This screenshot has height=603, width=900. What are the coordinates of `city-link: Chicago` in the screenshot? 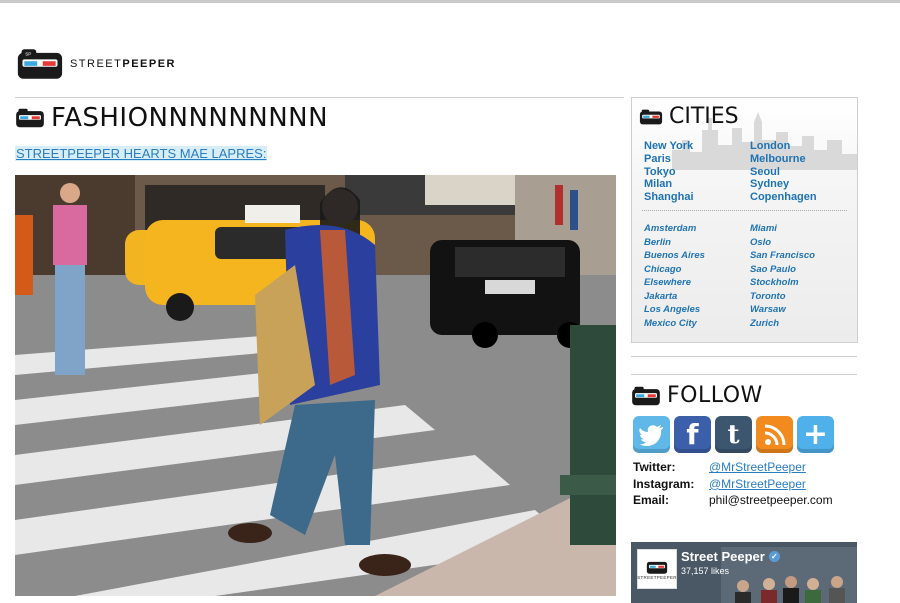 It's located at (697, 270).